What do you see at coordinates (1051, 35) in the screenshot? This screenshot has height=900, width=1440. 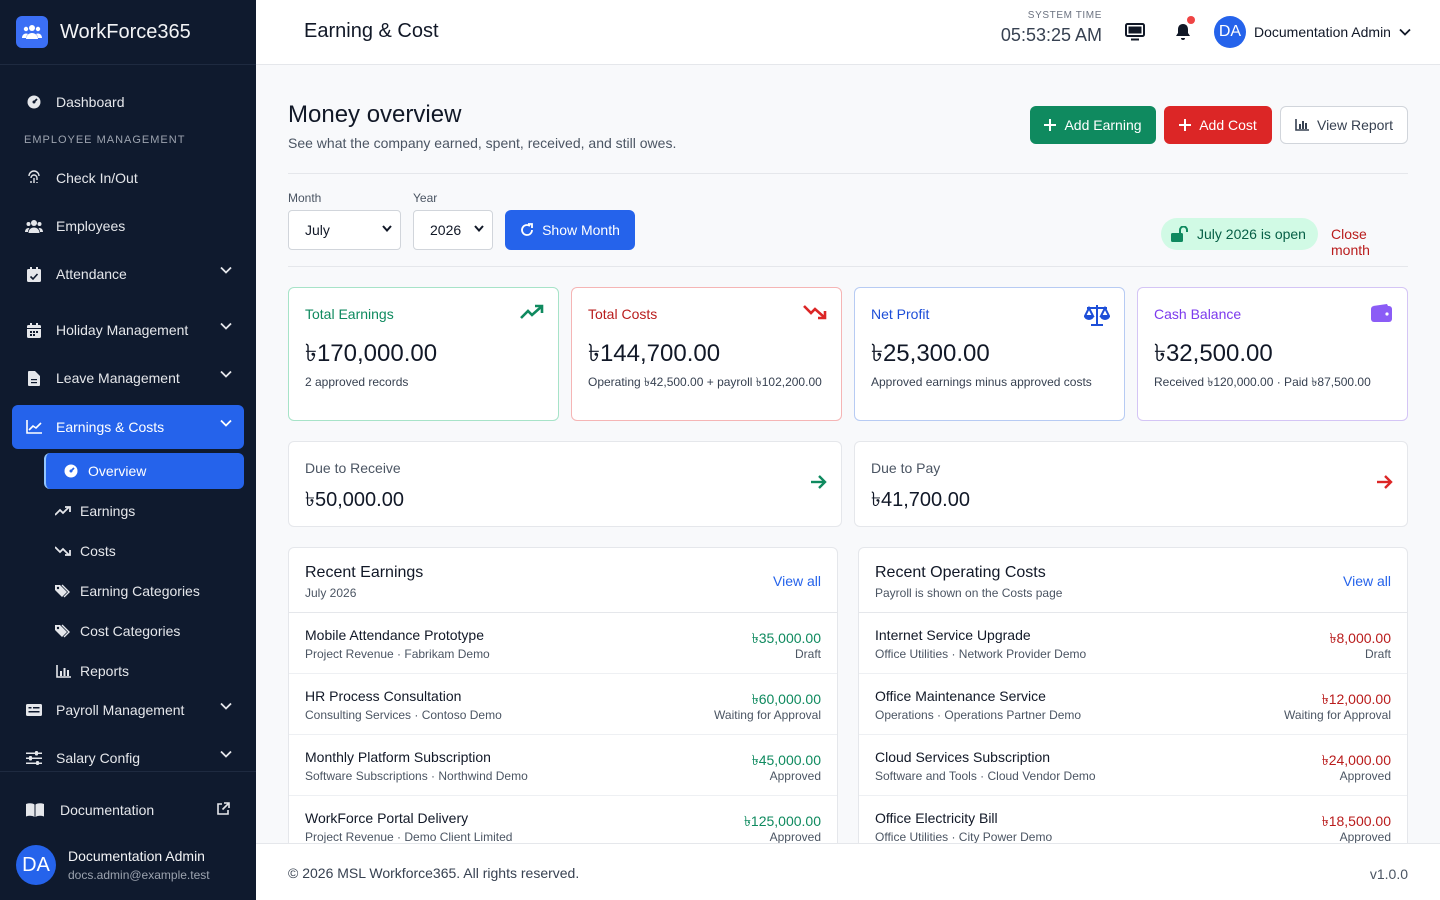 I see `clock-time: 05:53:25 AM` at bounding box center [1051, 35].